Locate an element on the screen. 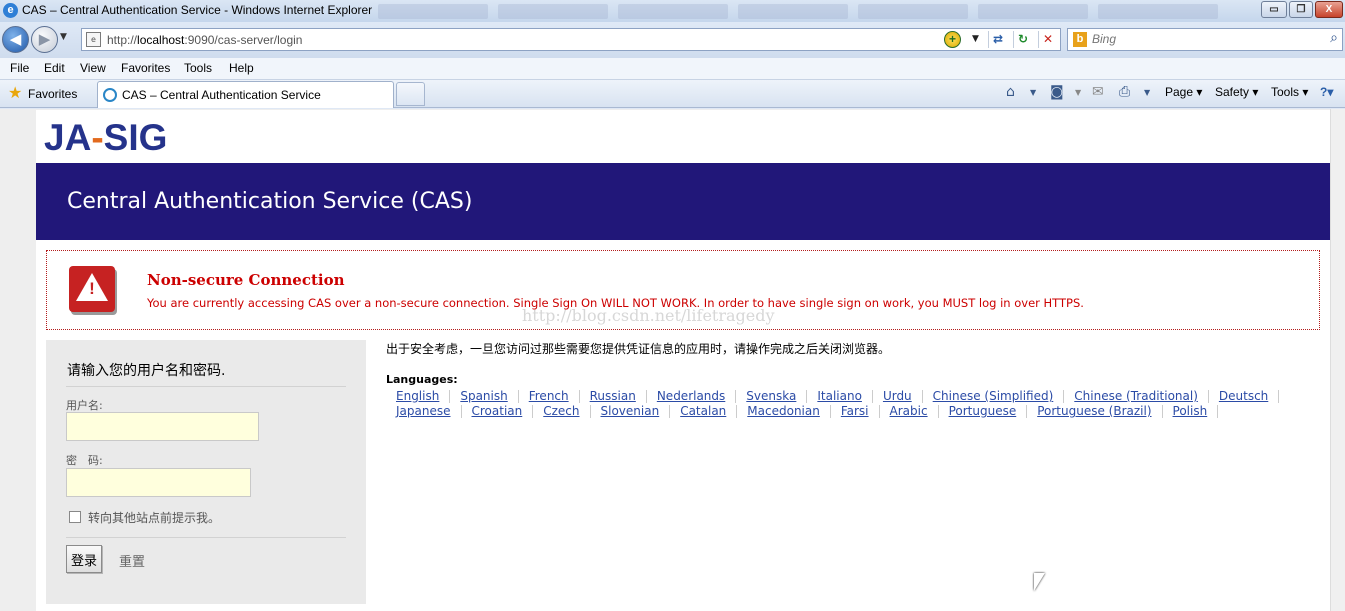 This screenshot has height=611, width=1345. warning-title: Non-secure Connection is located at coordinates (246, 280).